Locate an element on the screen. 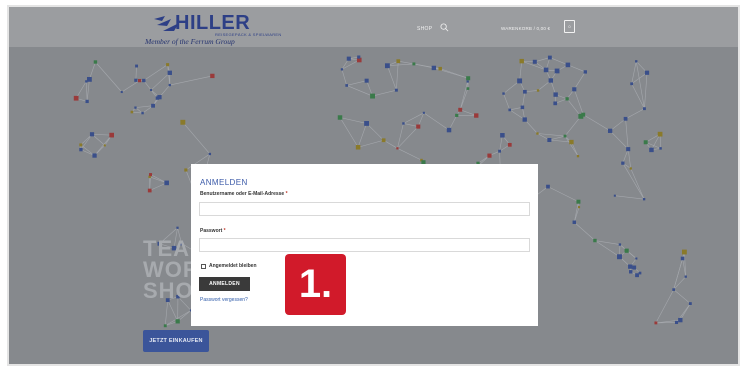 Image resolution: width=746 pixels, height=367 pixels. password-label: Passwort * is located at coordinates (213, 231).